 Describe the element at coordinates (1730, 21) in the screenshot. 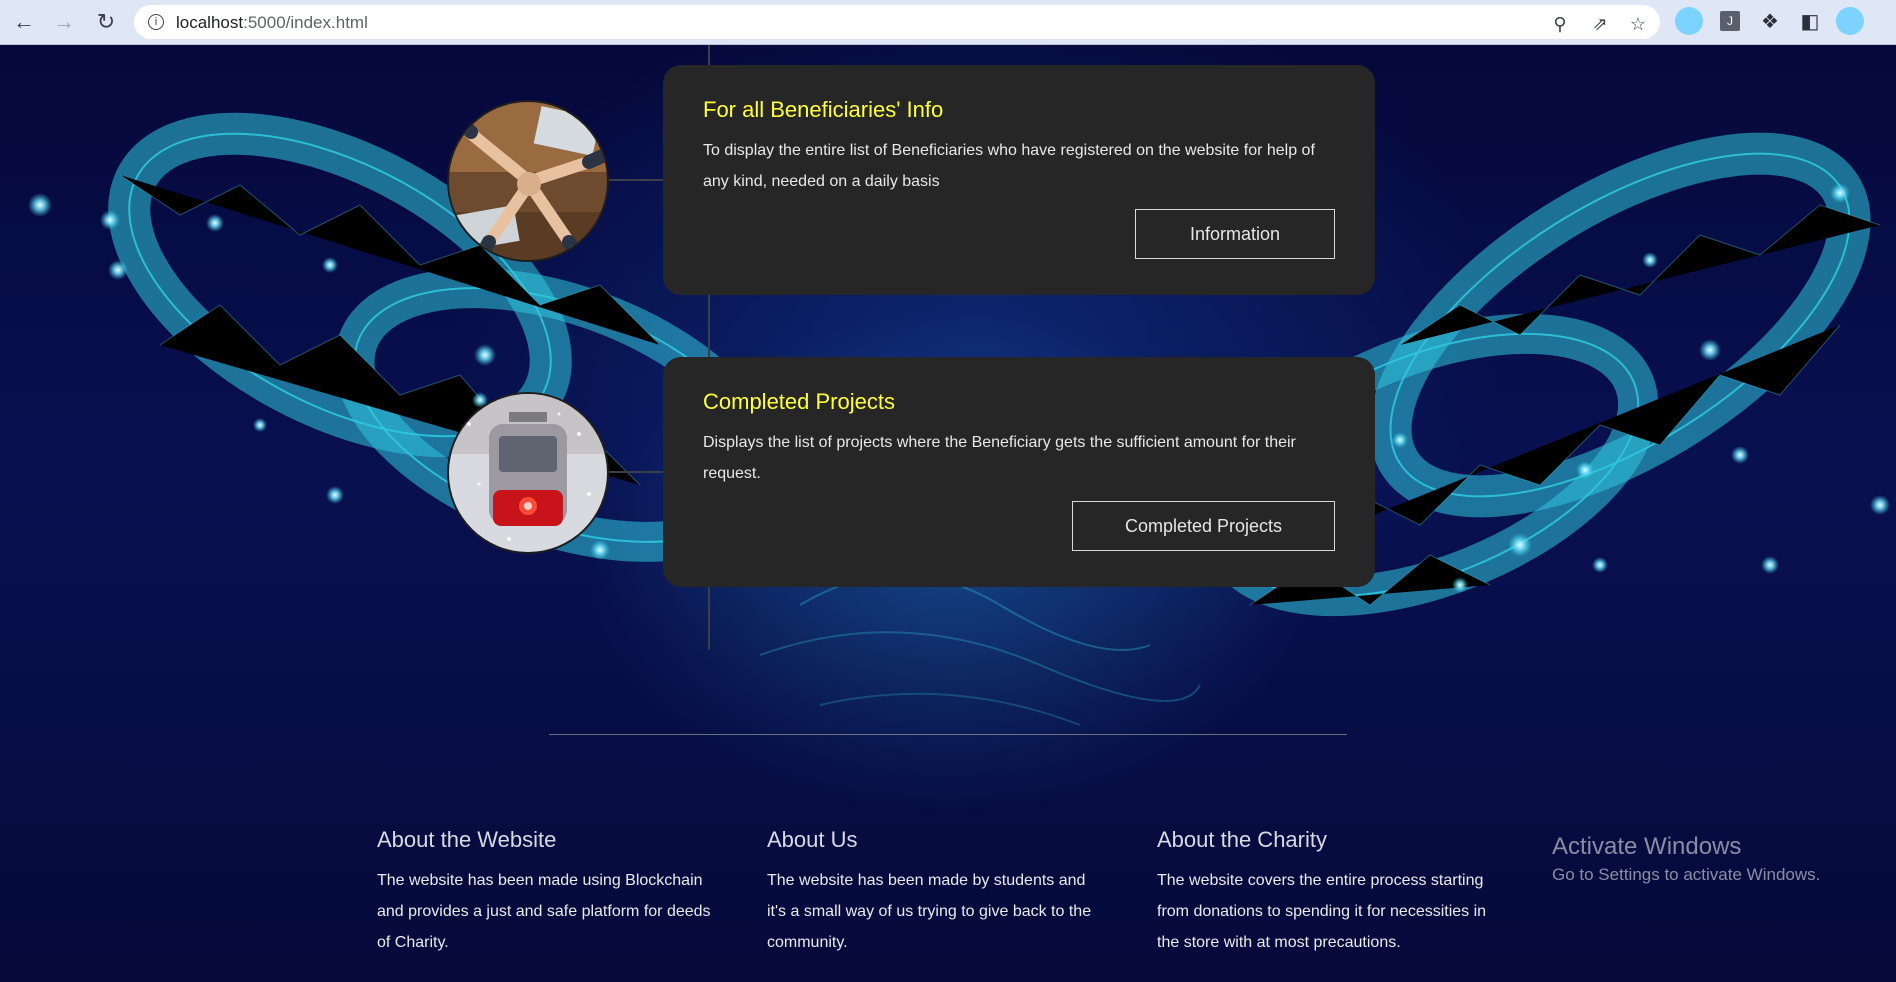

I see `extension-j-icon: J` at that location.